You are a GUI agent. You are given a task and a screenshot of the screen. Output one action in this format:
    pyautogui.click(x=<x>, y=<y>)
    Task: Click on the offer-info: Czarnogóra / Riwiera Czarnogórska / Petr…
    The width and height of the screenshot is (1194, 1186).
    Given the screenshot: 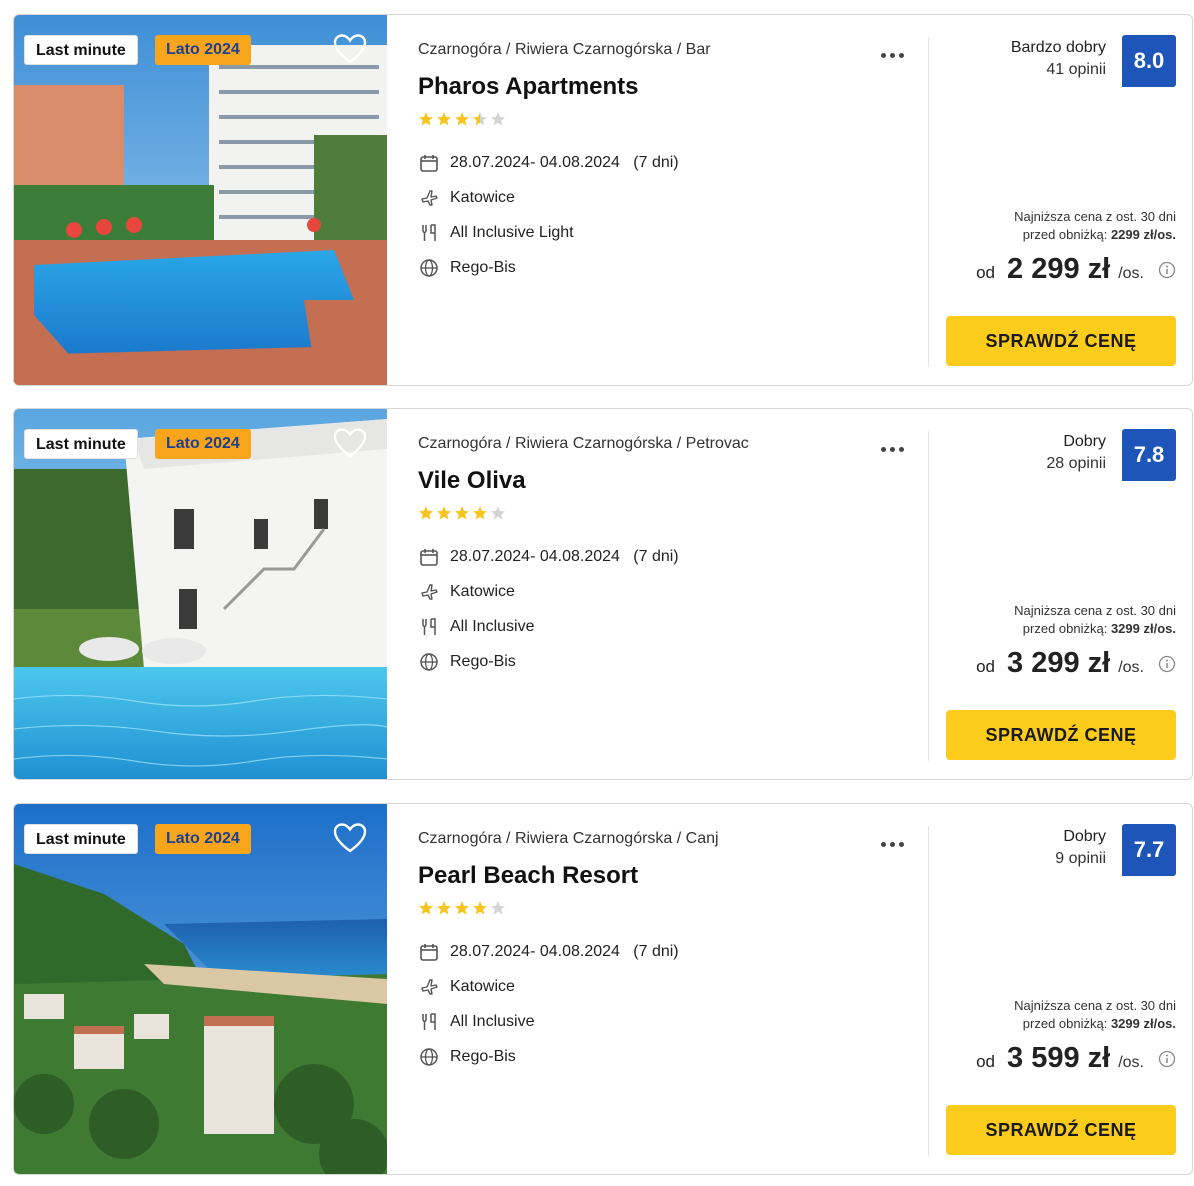 What is the action you would take?
    pyautogui.click(x=668, y=594)
    